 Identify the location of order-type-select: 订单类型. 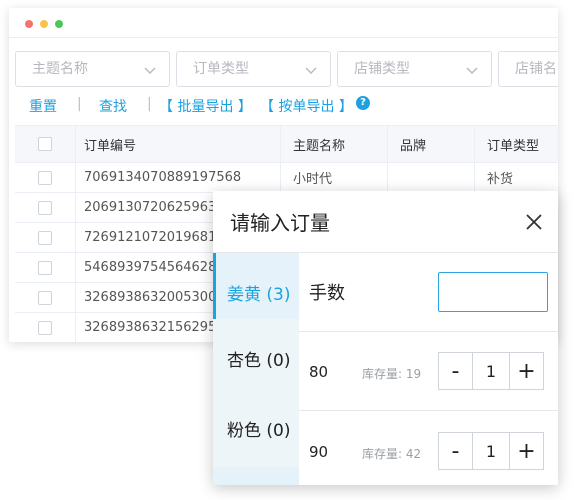
(253, 69).